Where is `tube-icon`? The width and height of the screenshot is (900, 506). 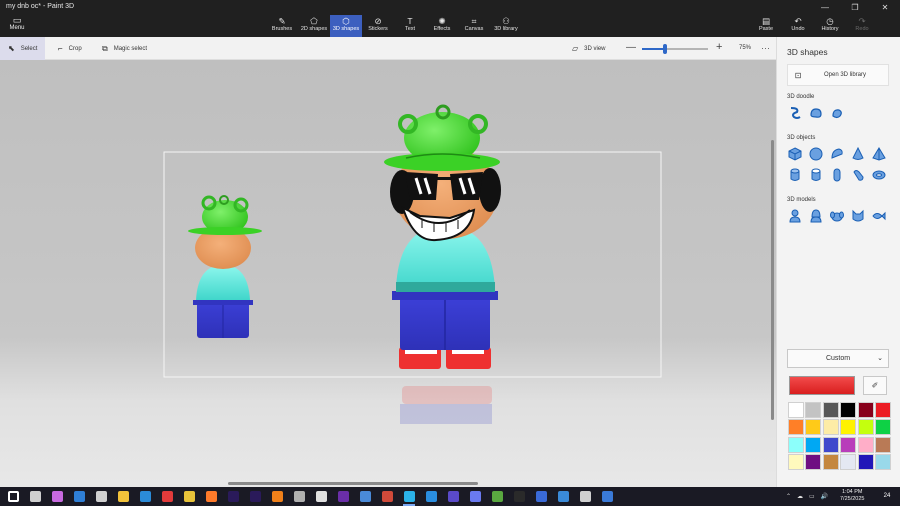 tube-icon is located at coordinates (816, 175).